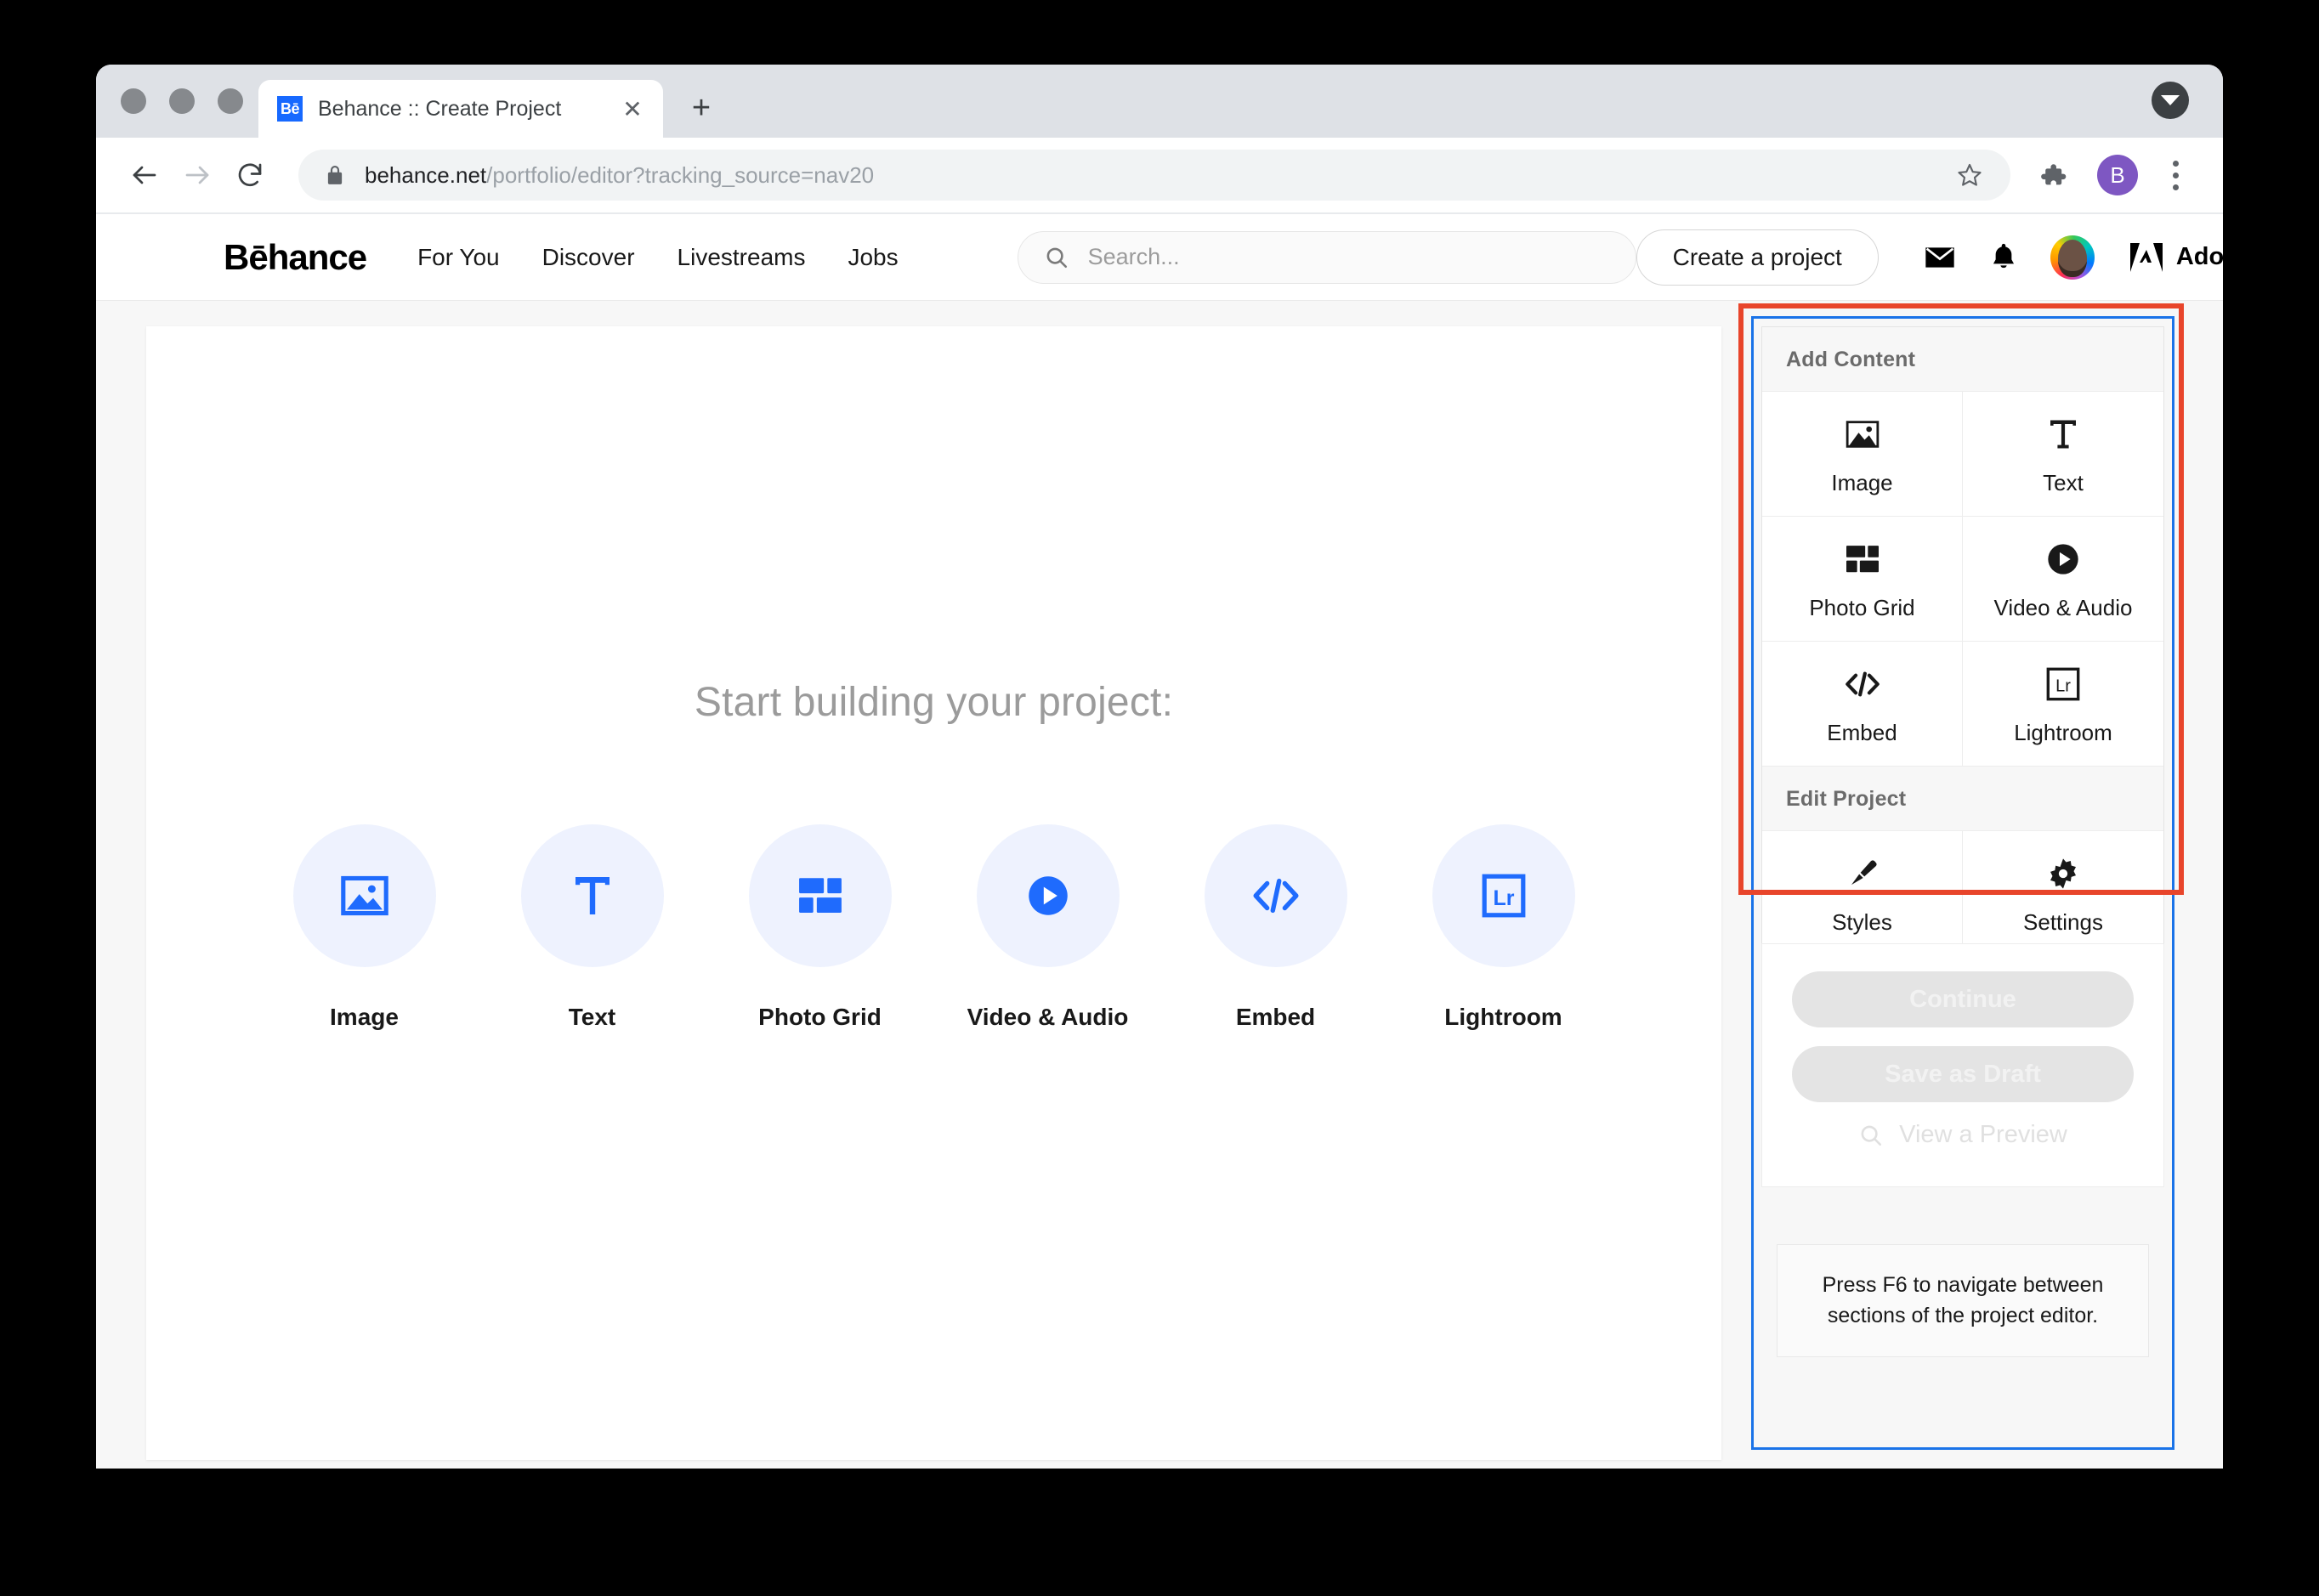 The image size is (2319, 1596). I want to click on maximize-window-button, so click(230, 101).